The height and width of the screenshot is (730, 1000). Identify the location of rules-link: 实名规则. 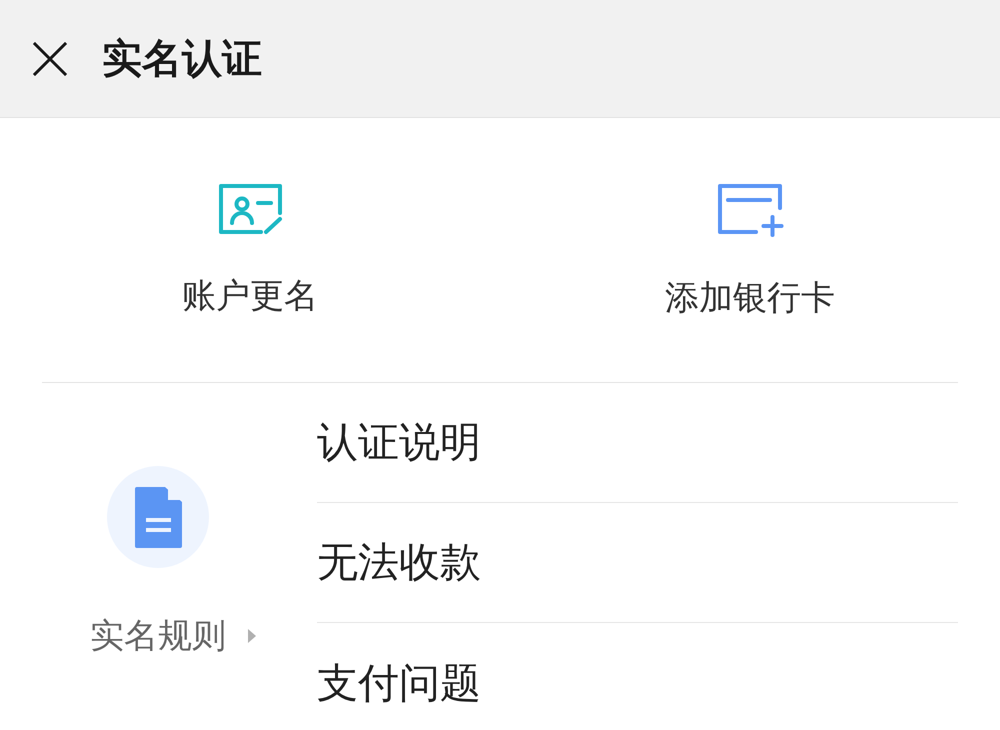
(173, 636).